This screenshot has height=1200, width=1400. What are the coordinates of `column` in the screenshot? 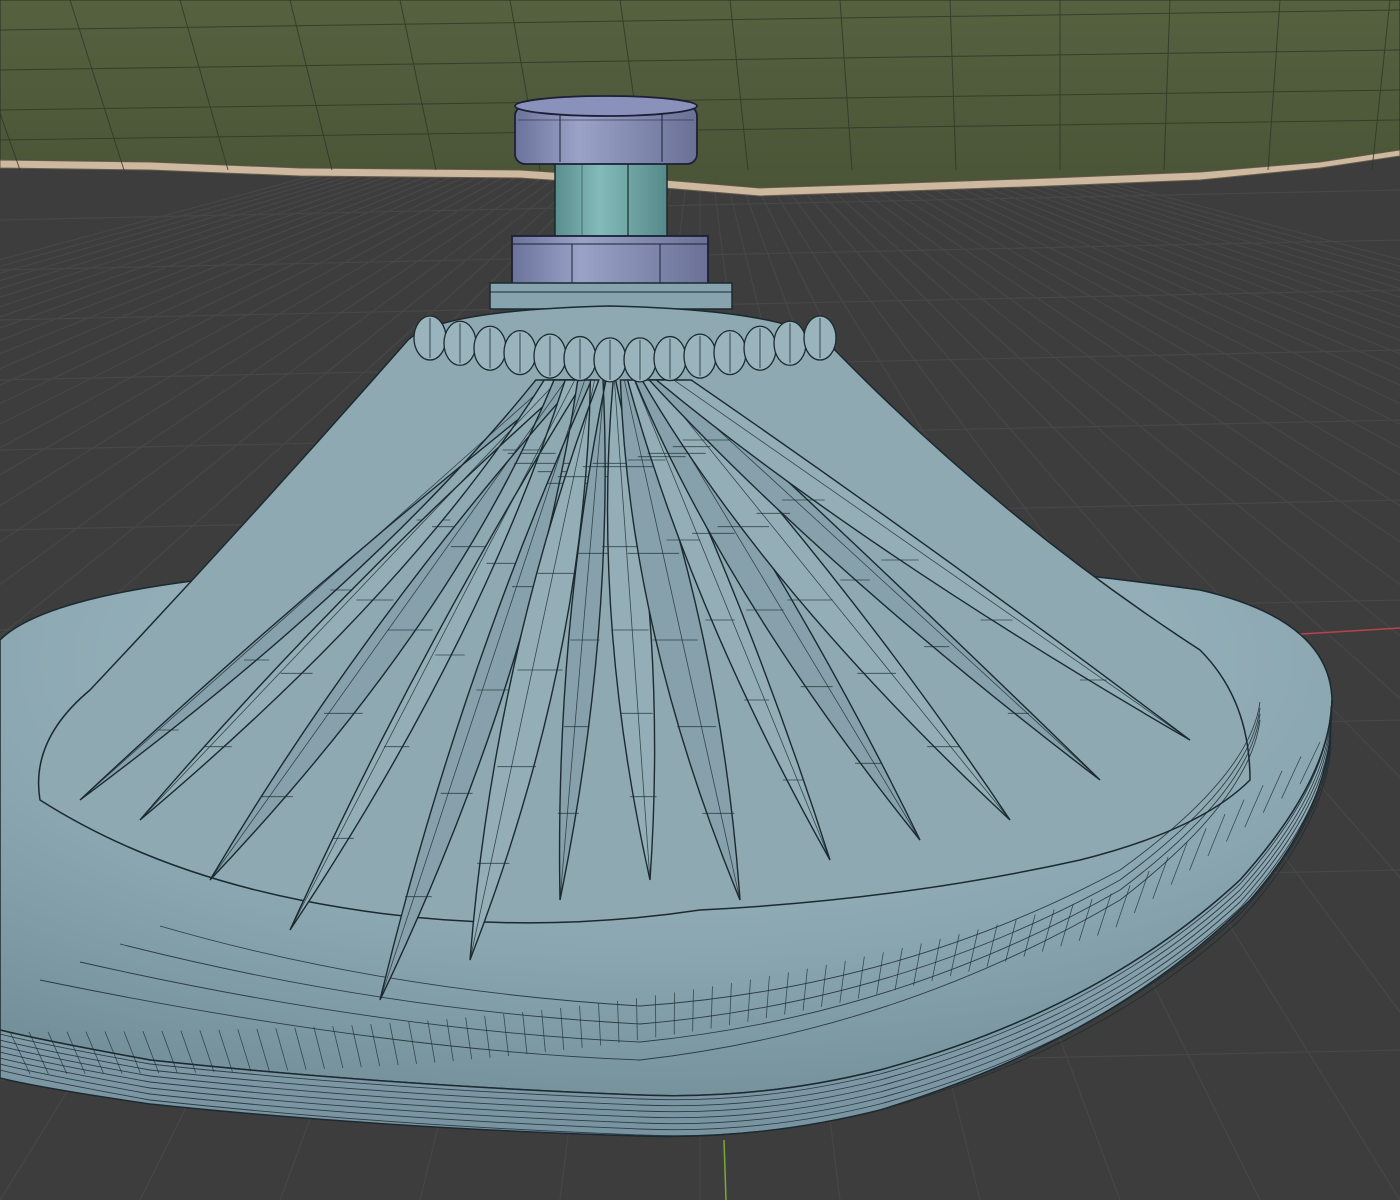 It's located at (611, 200).